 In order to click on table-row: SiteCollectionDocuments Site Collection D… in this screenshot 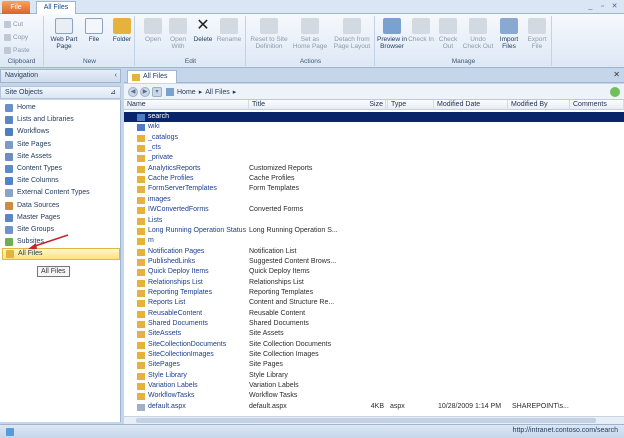, I will do `click(374, 345)`.